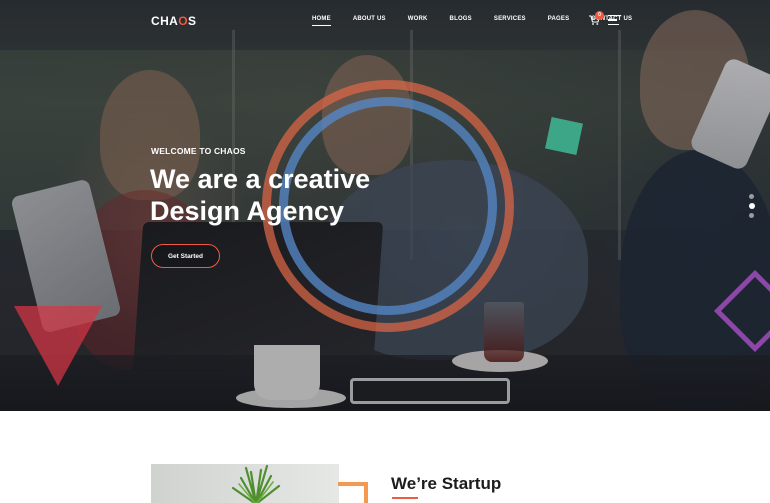 The width and height of the screenshot is (770, 503). I want to click on cart-count-badge: 0, so click(599, 15).